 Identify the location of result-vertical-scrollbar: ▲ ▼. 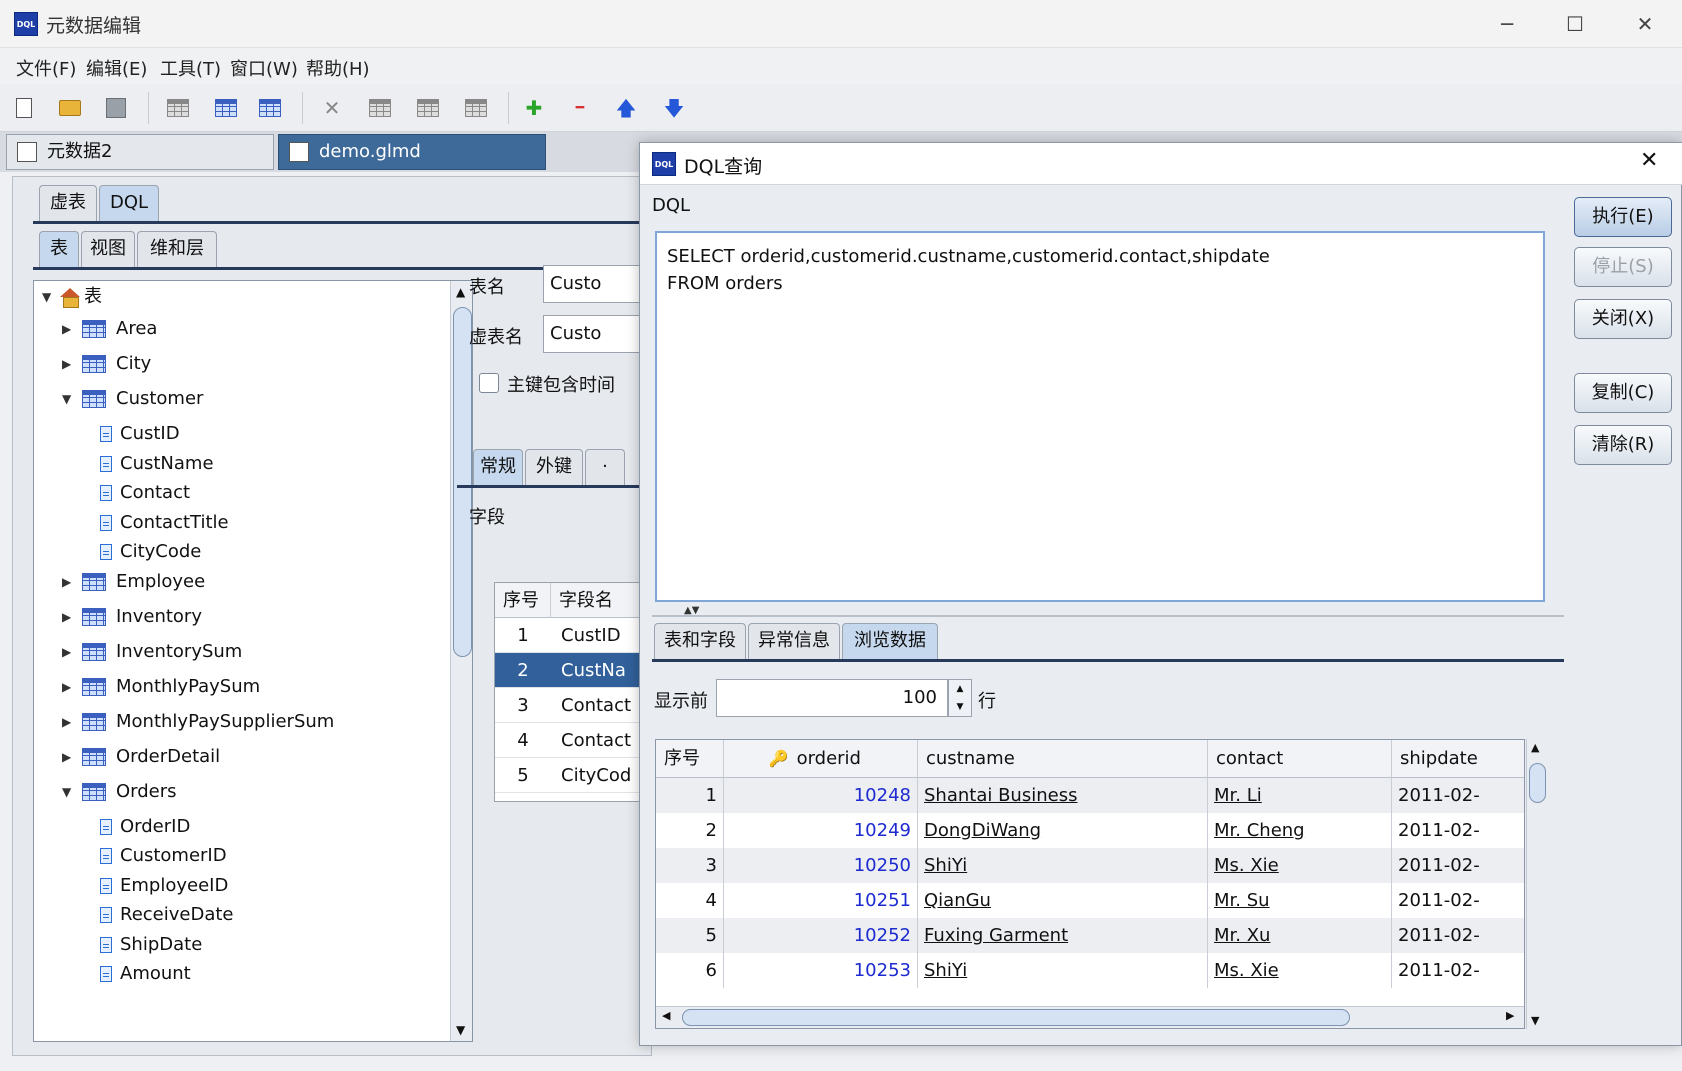
(1537, 884).